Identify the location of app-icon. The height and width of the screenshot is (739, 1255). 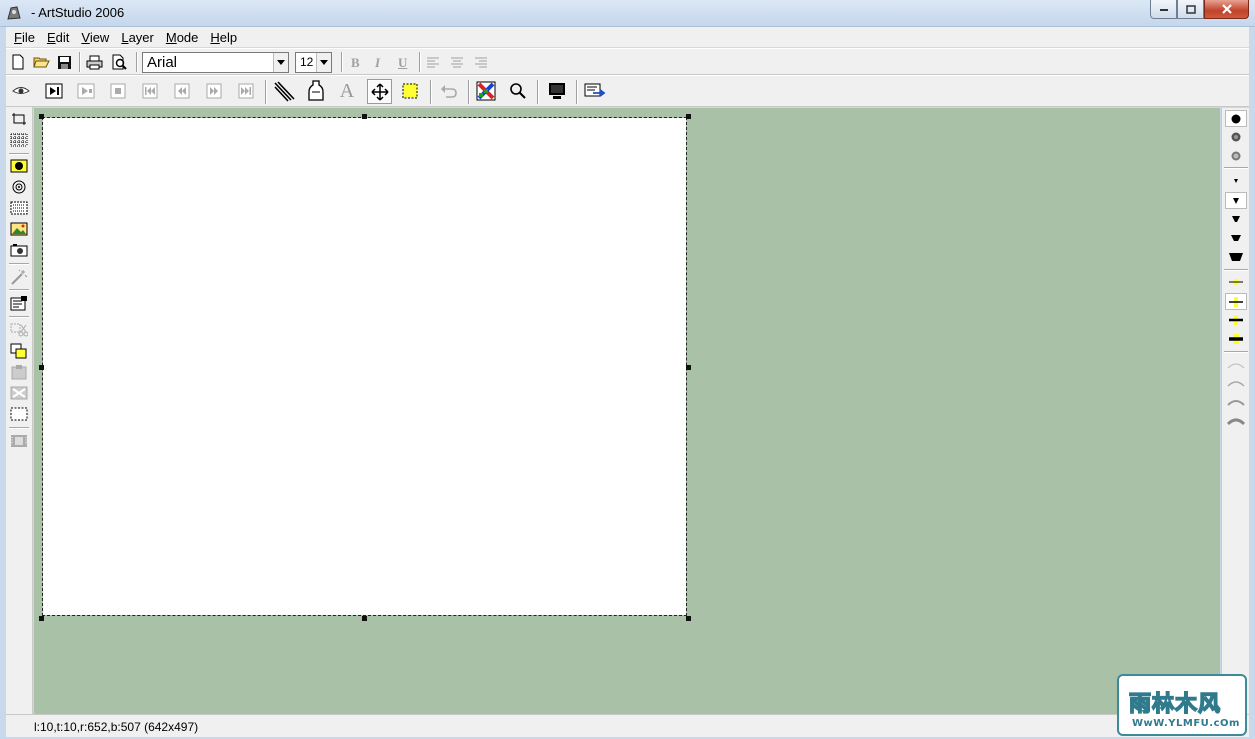
(14, 13).